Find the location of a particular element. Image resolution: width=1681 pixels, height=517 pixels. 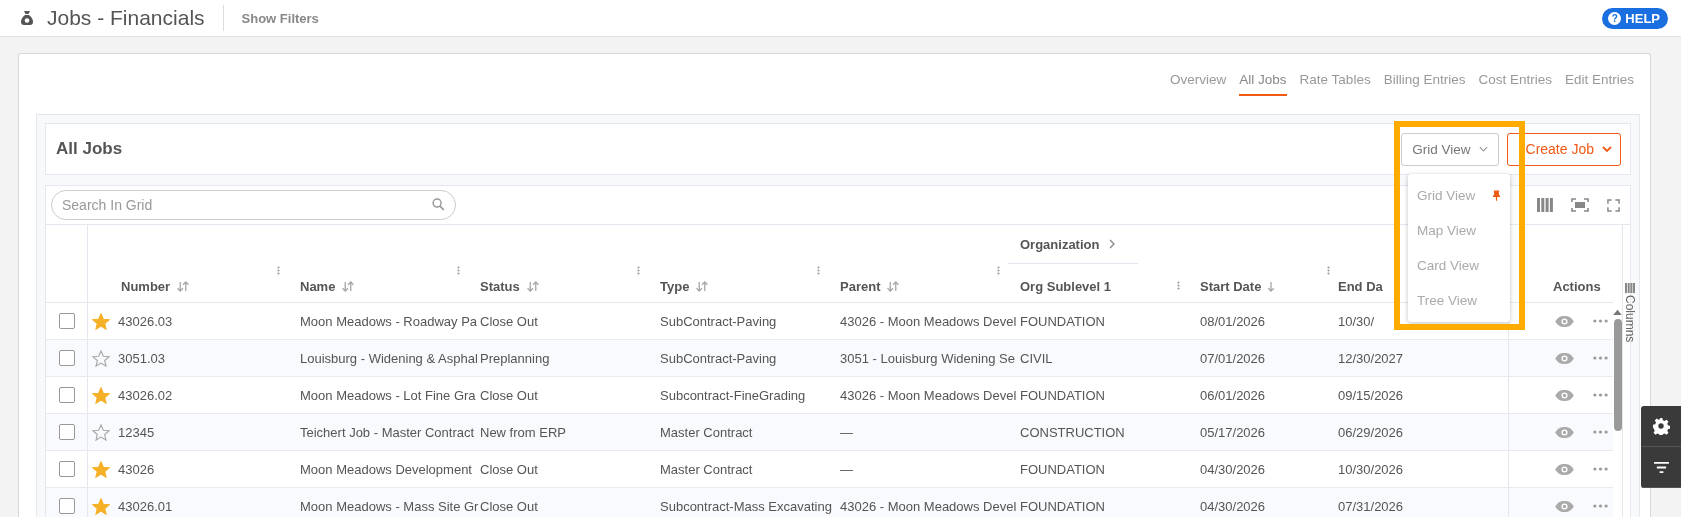

panel-title: All Jobs is located at coordinates (89, 149).